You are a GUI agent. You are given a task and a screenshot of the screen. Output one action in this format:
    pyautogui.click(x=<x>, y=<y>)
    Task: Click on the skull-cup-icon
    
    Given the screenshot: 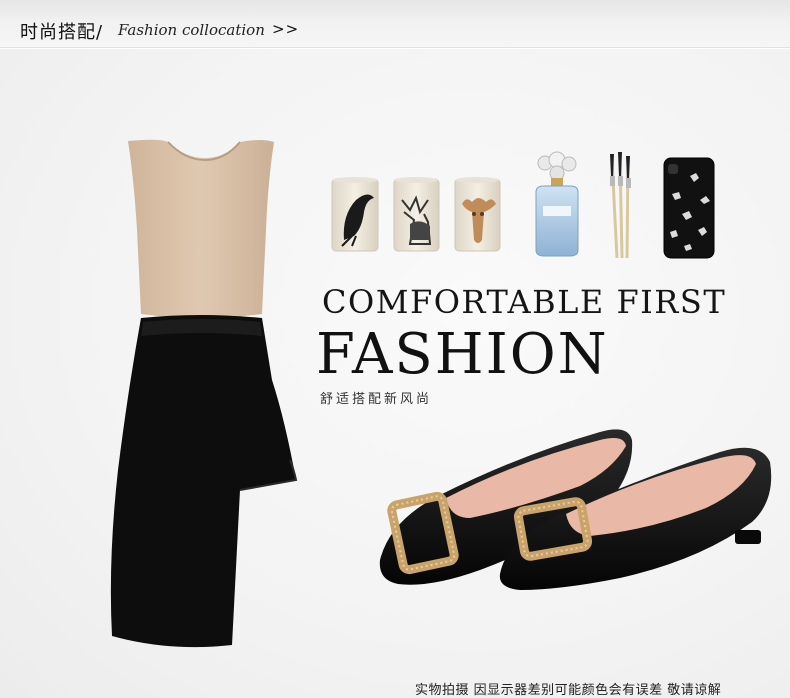 What is the action you would take?
    pyautogui.click(x=477, y=214)
    